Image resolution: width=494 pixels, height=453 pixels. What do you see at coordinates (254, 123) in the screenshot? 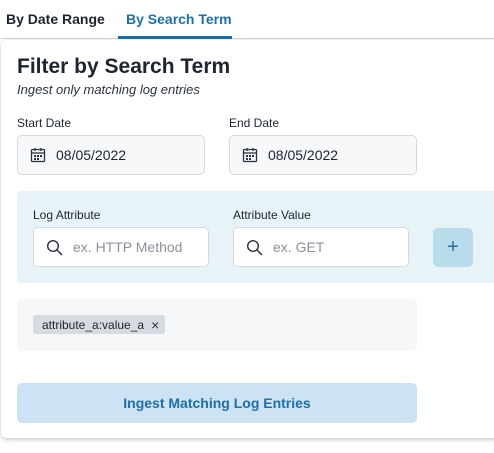
I see `end-date-label: End Date` at bounding box center [254, 123].